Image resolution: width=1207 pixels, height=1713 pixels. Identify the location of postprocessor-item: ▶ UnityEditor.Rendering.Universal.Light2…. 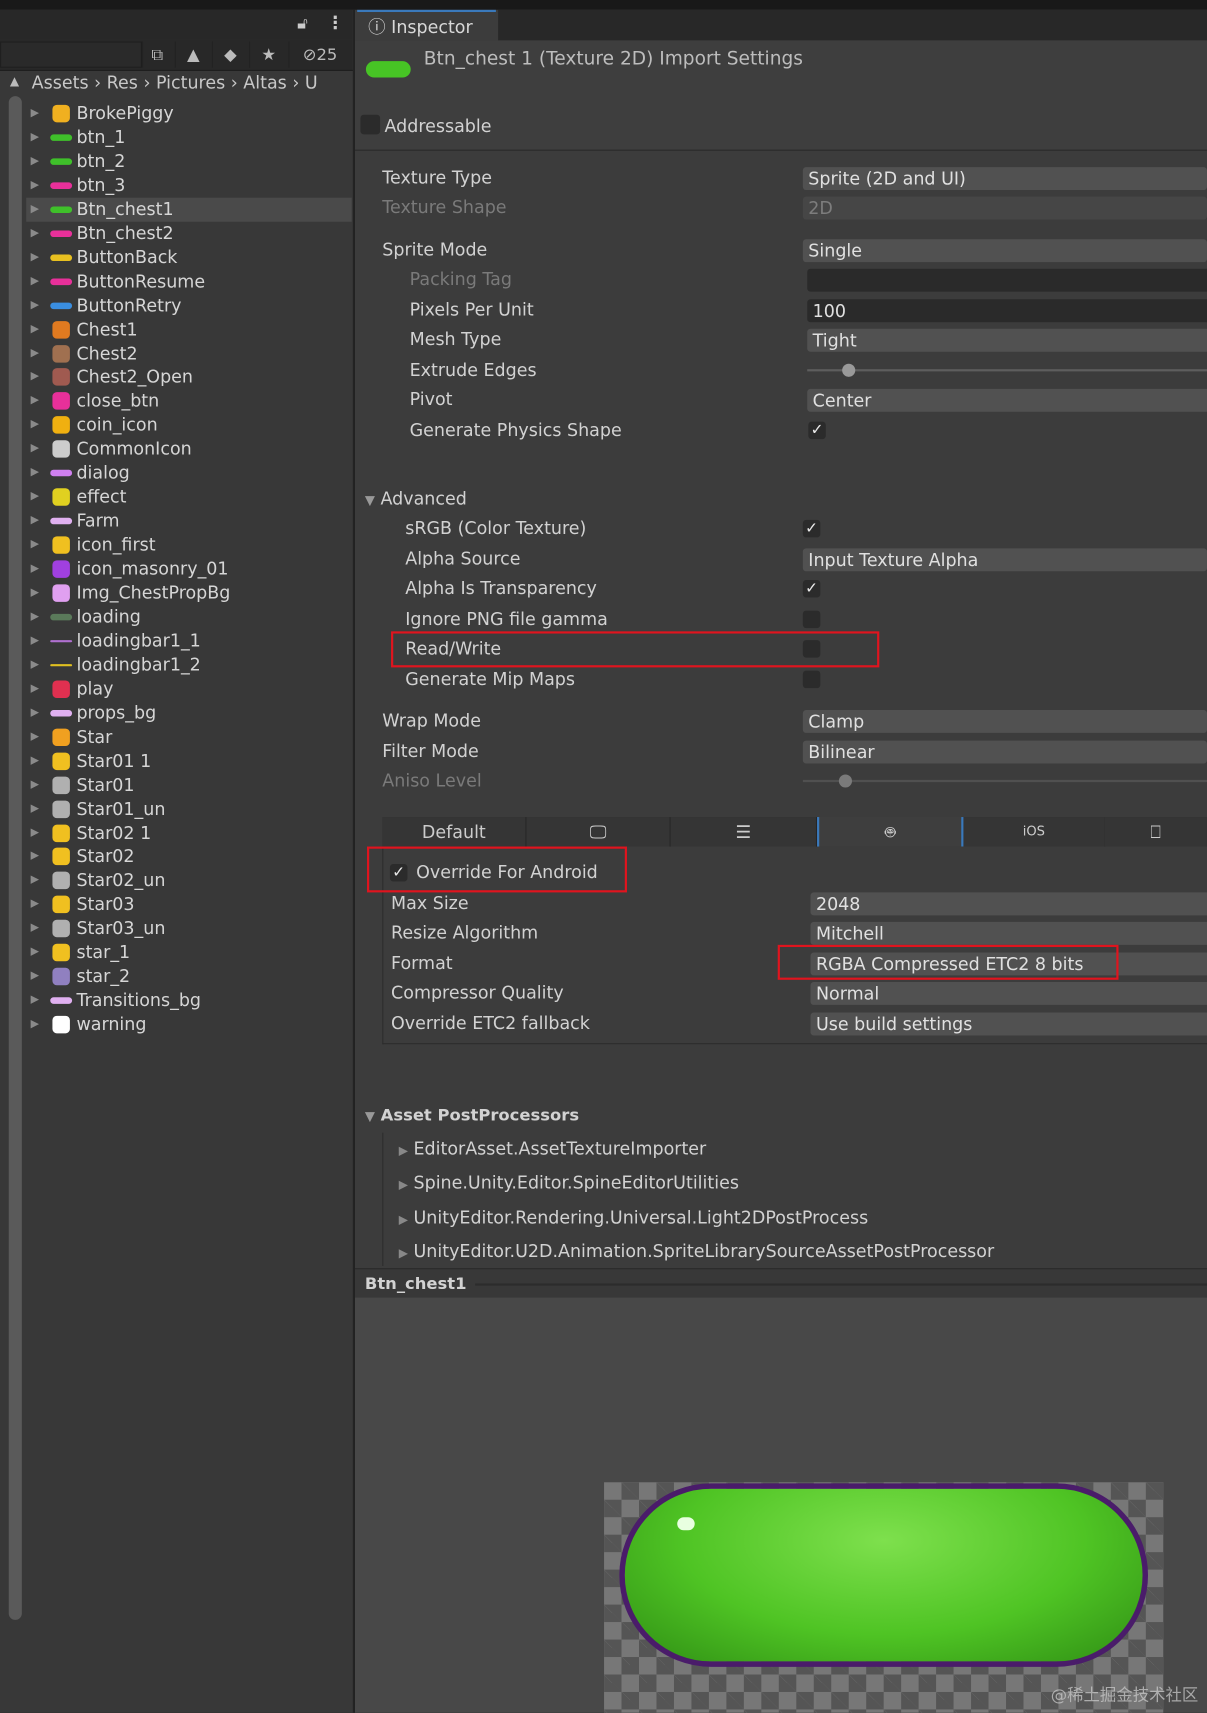
(634, 1217).